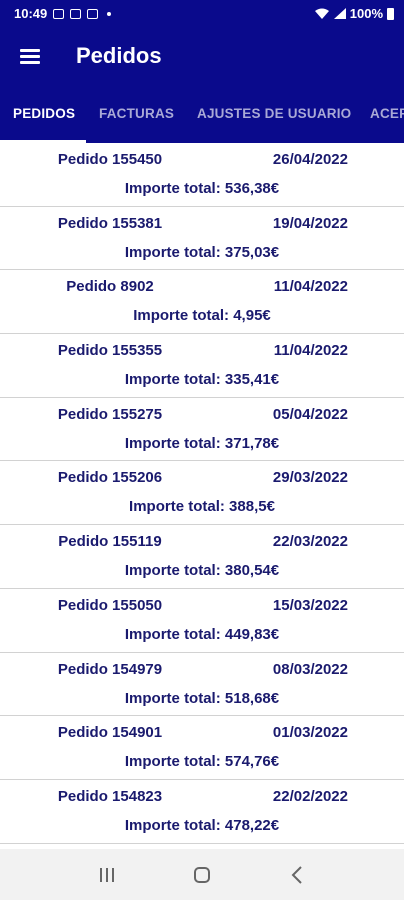  I want to click on order-name: Pedido 154979, so click(110, 669).